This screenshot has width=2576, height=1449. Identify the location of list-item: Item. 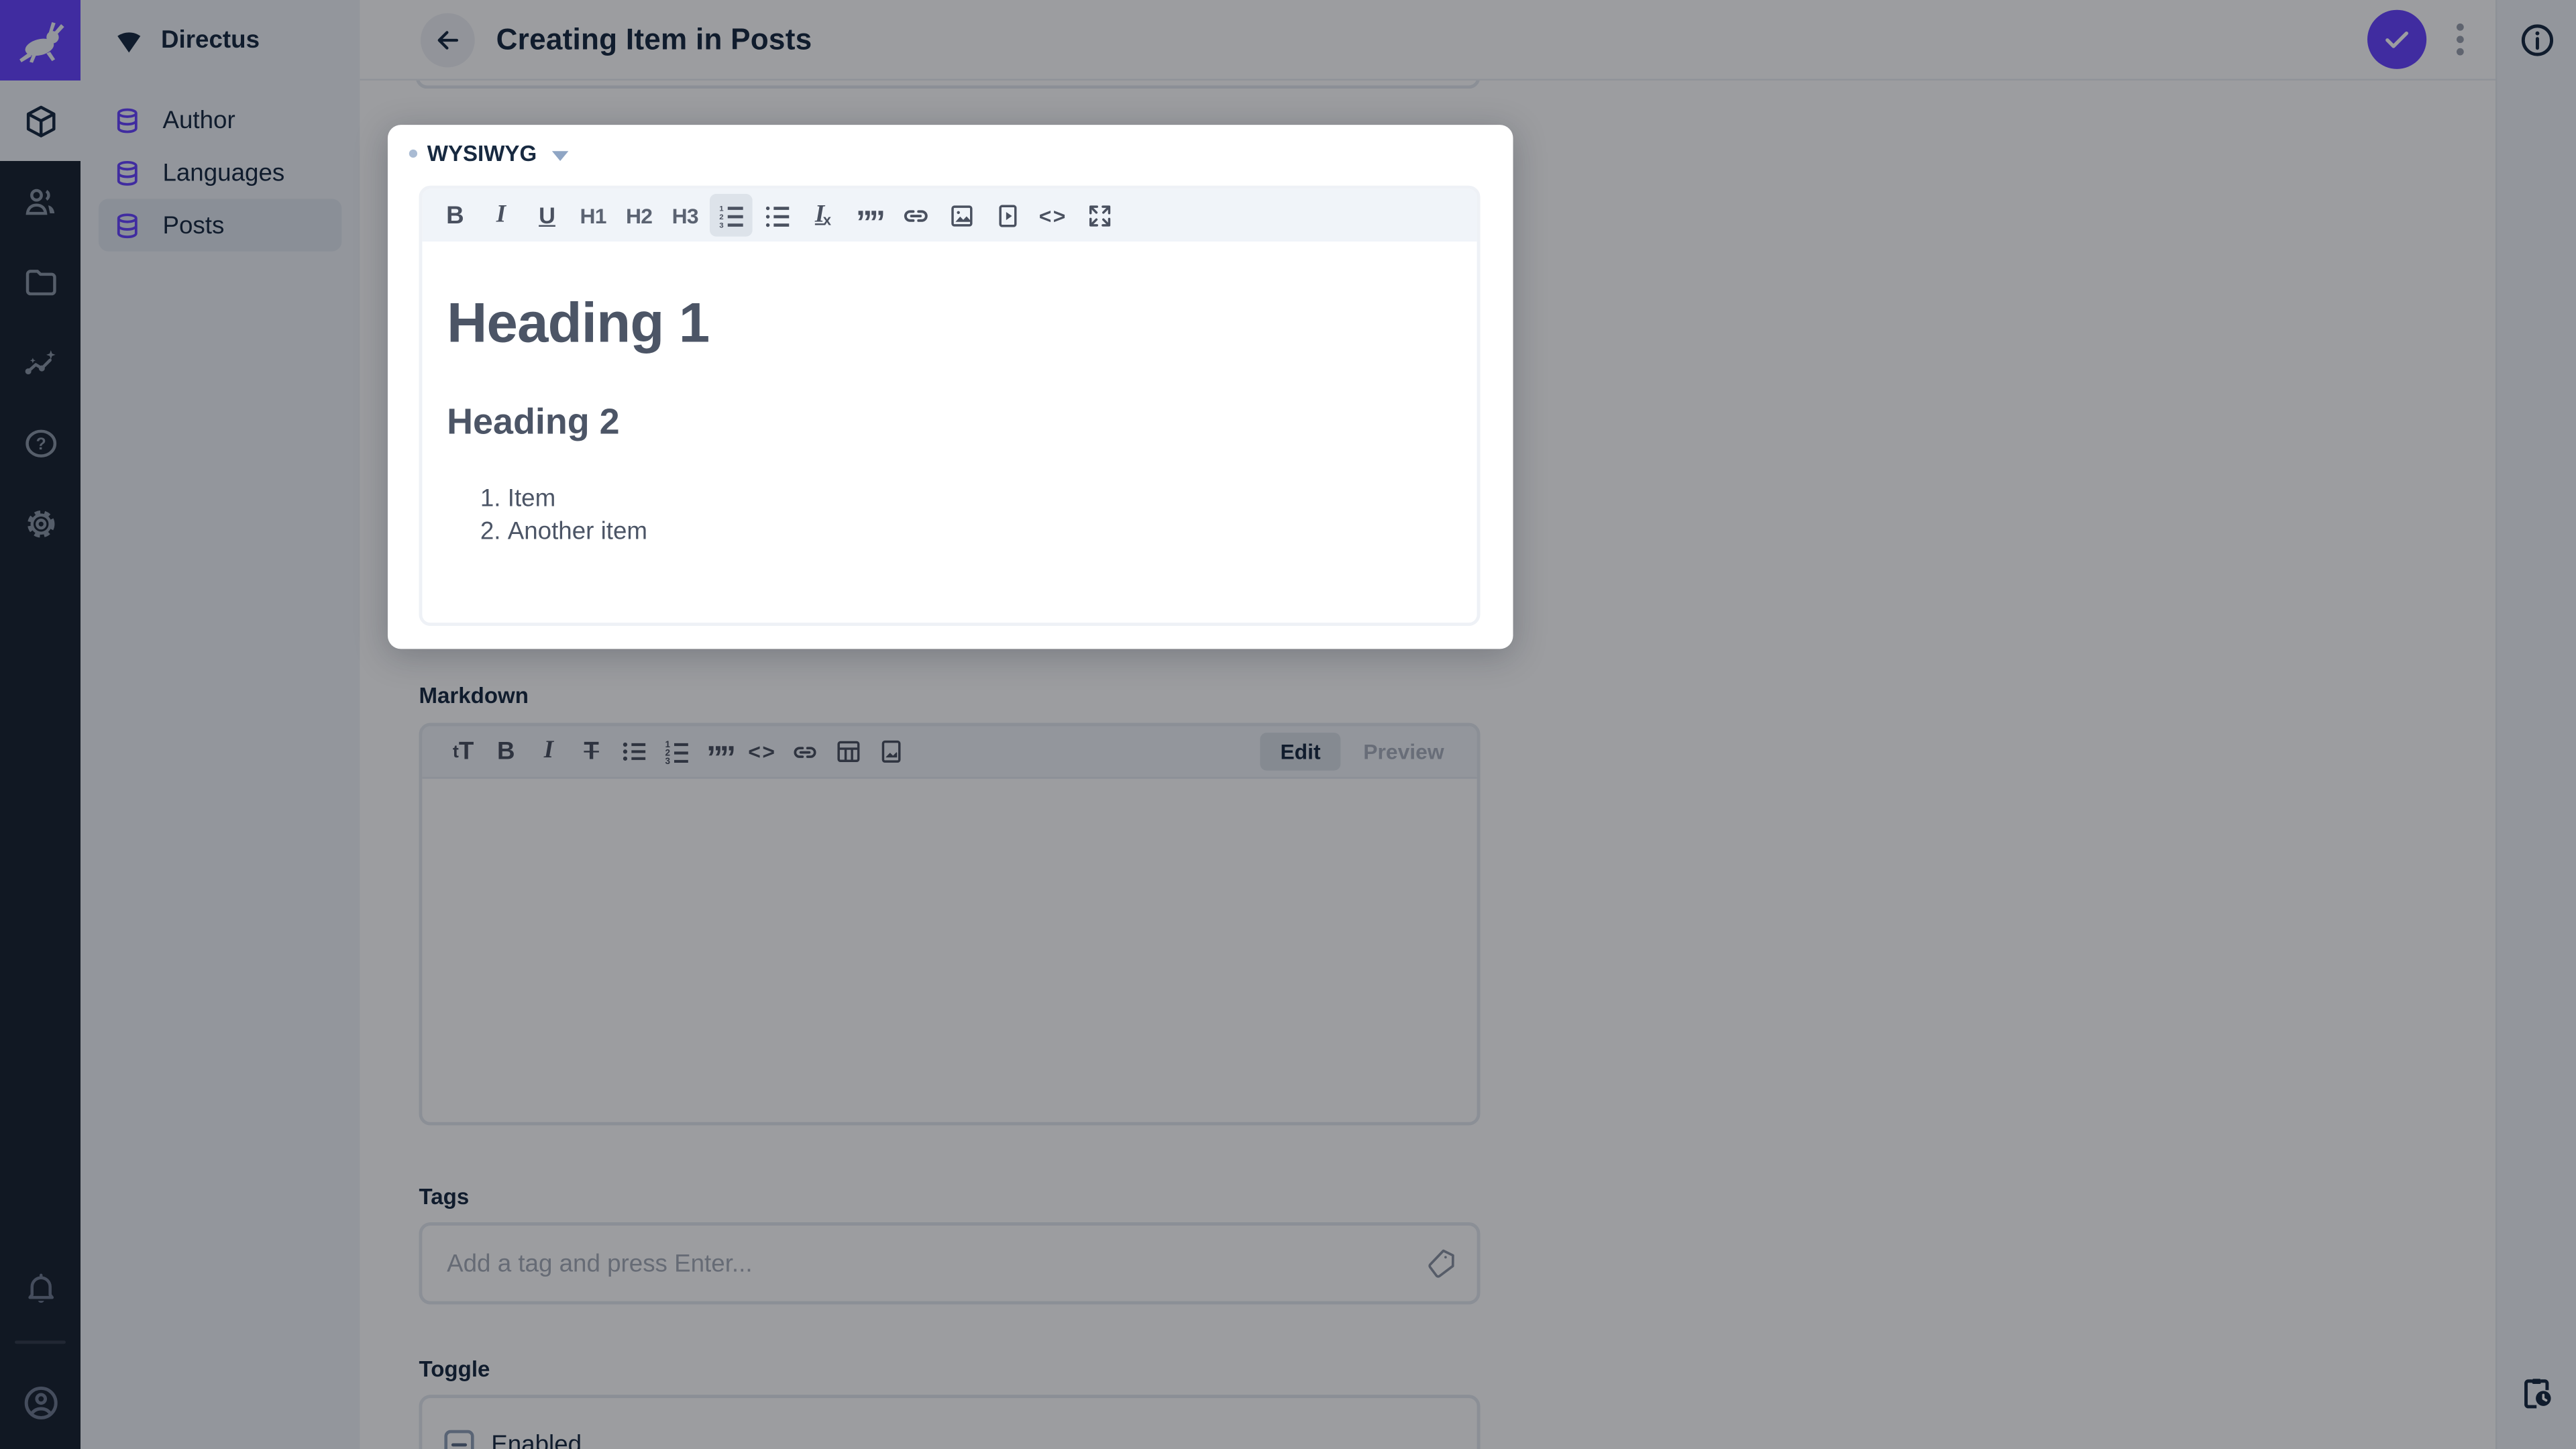
(992, 499).